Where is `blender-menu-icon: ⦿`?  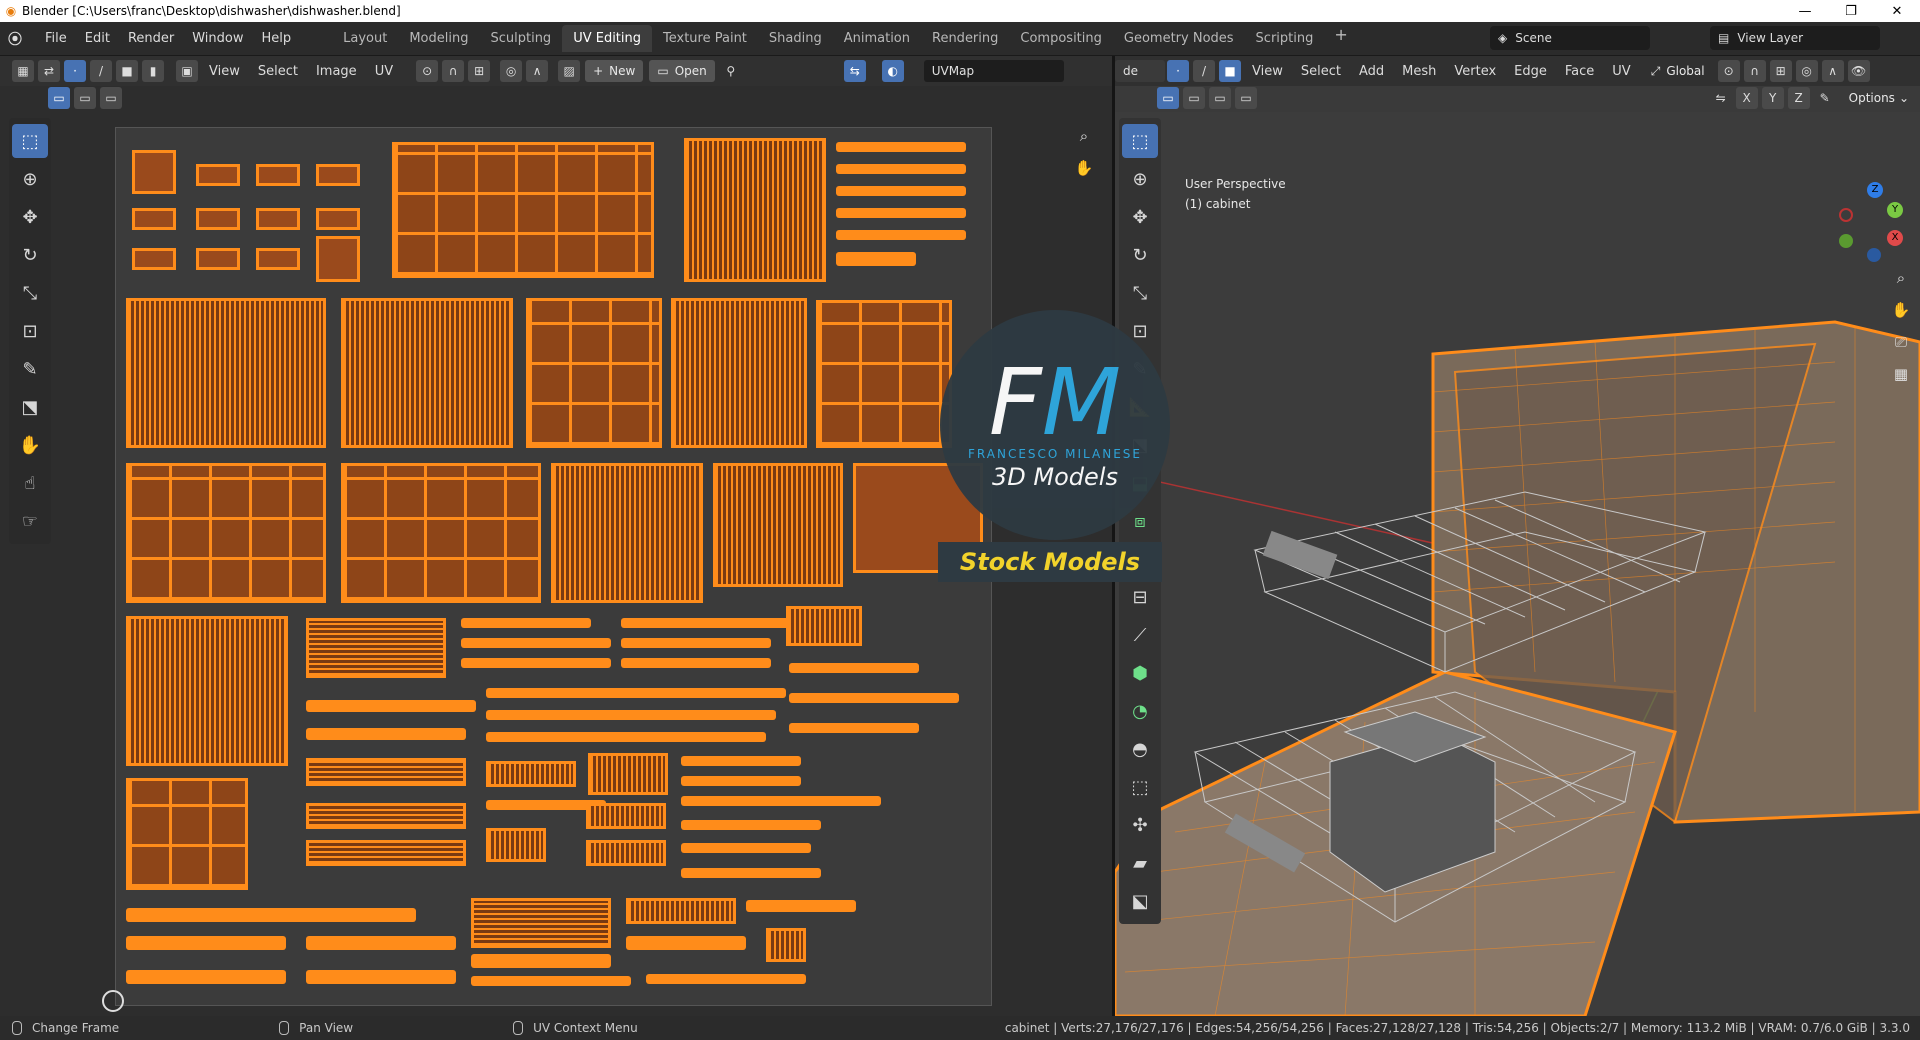 blender-menu-icon: ⦿ is located at coordinates (22, 39).